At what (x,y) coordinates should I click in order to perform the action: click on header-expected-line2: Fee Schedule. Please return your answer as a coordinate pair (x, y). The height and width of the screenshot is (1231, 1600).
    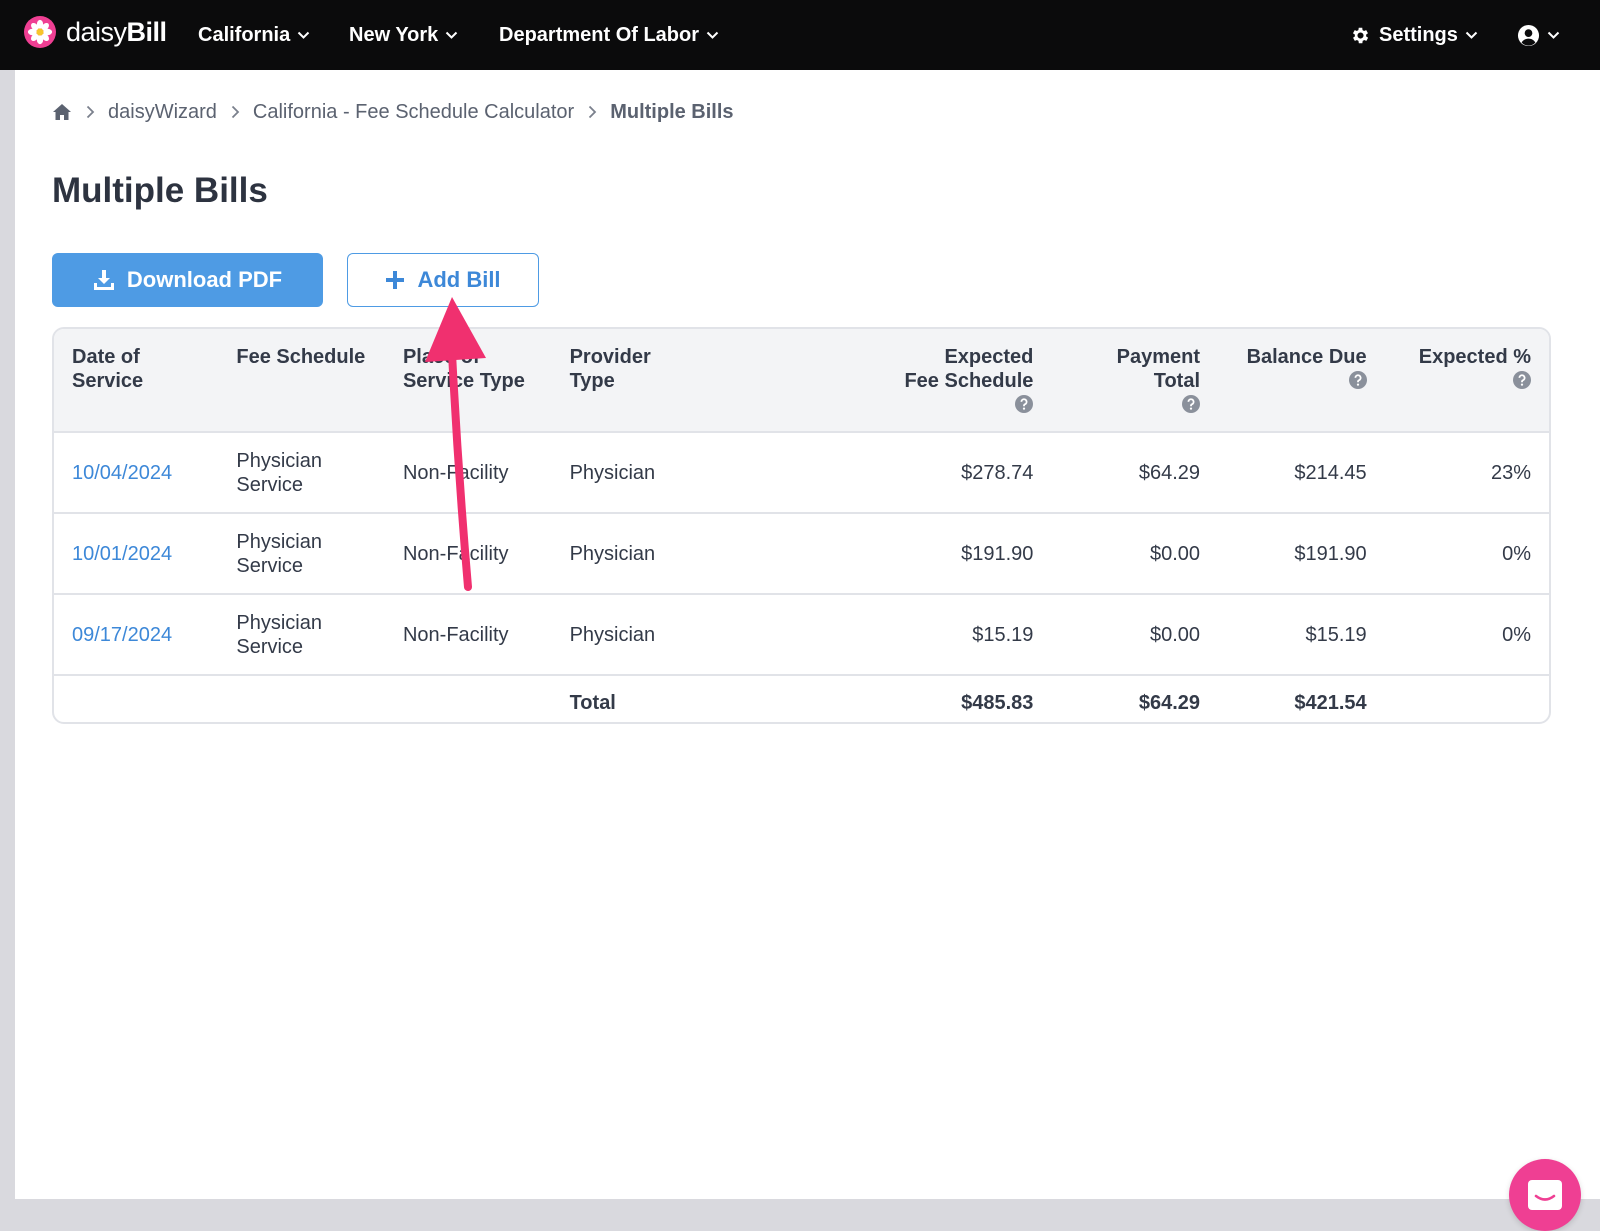
    Looking at the image, I should click on (969, 381).